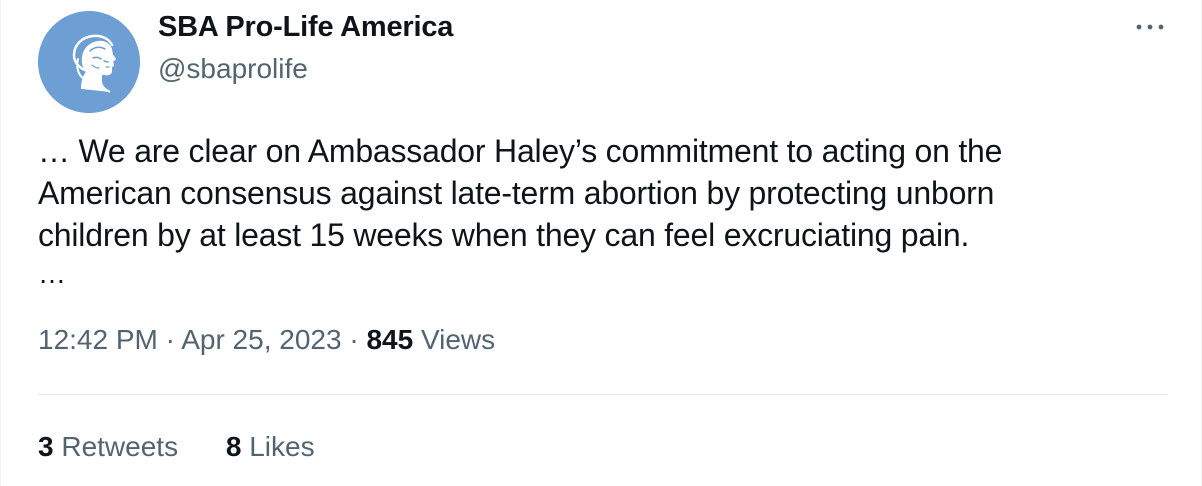  I want to click on author-display-name: SBA Pro-Life America, so click(305, 27).